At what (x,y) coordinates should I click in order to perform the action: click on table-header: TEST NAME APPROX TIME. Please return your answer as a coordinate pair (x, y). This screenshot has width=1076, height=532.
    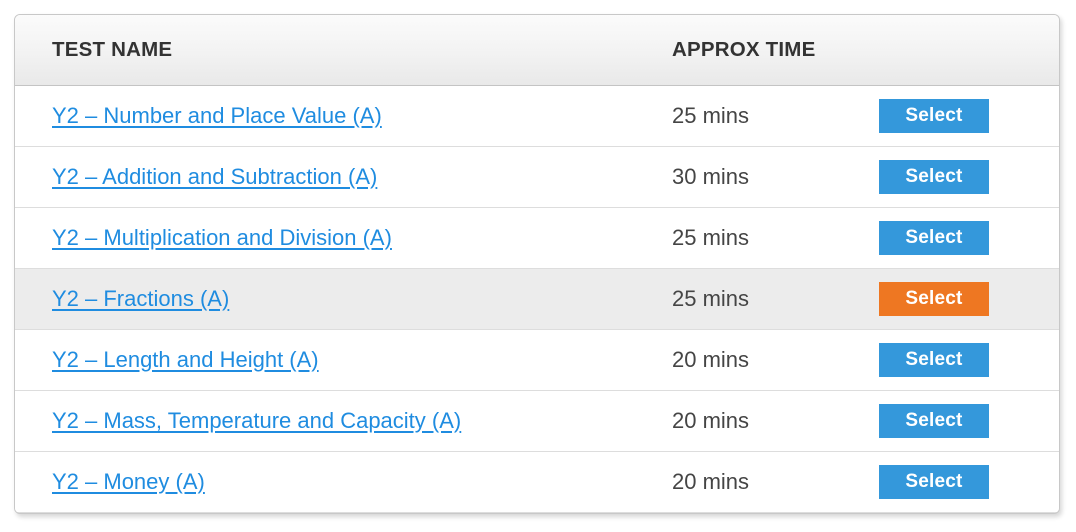
    Looking at the image, I should click on (537, 50).